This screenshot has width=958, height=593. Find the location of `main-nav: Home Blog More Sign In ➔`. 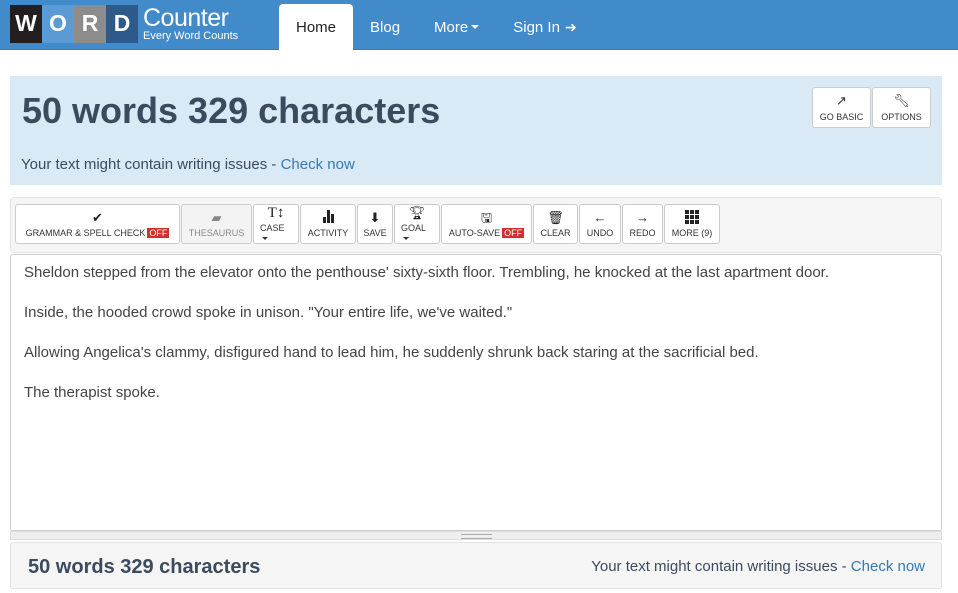

main-nav: Home Blog More Sign In ➔ is located at coordinates (436, 27).